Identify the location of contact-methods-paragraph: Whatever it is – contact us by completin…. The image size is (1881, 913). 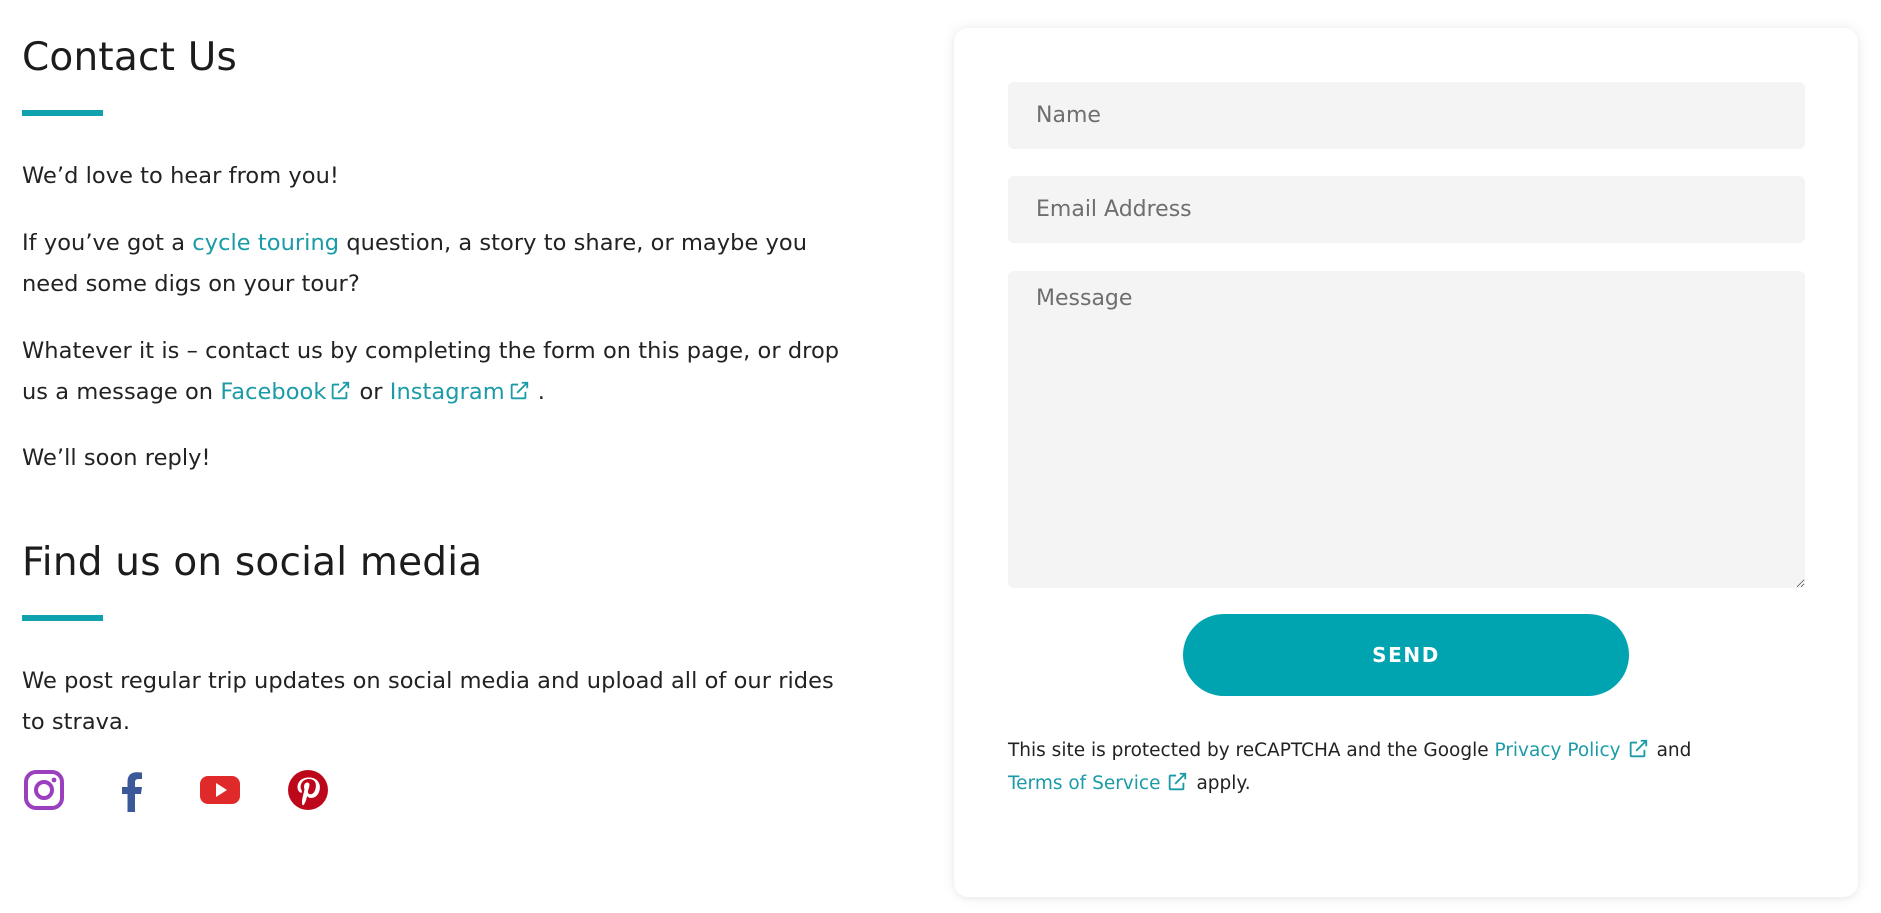
(437, 372).